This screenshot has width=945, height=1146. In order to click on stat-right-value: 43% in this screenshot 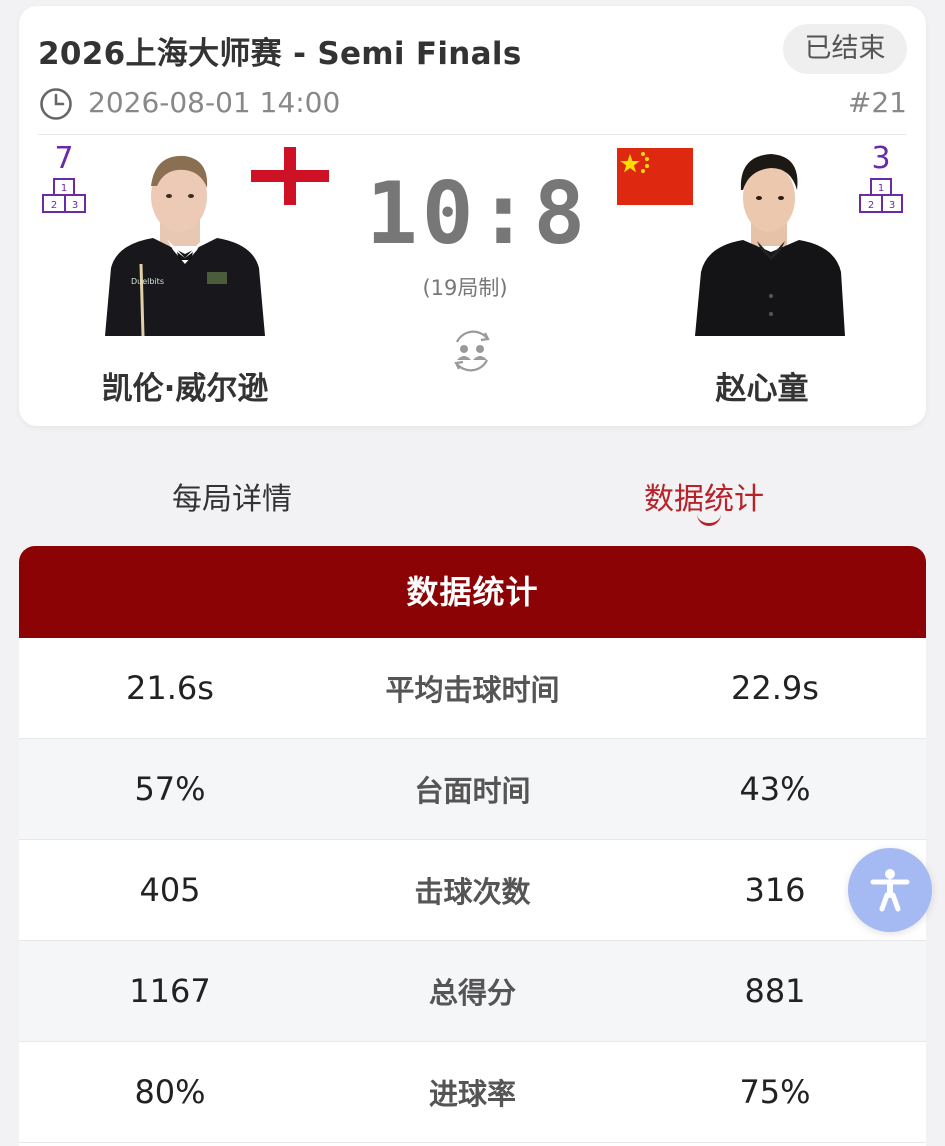, I will do `click(775, 789)`.